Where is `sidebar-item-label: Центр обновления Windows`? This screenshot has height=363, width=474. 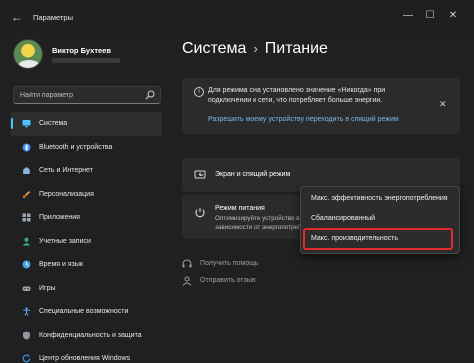
sidebar-item-label: Центр обновления Windows is located at coordinates (85, 359).